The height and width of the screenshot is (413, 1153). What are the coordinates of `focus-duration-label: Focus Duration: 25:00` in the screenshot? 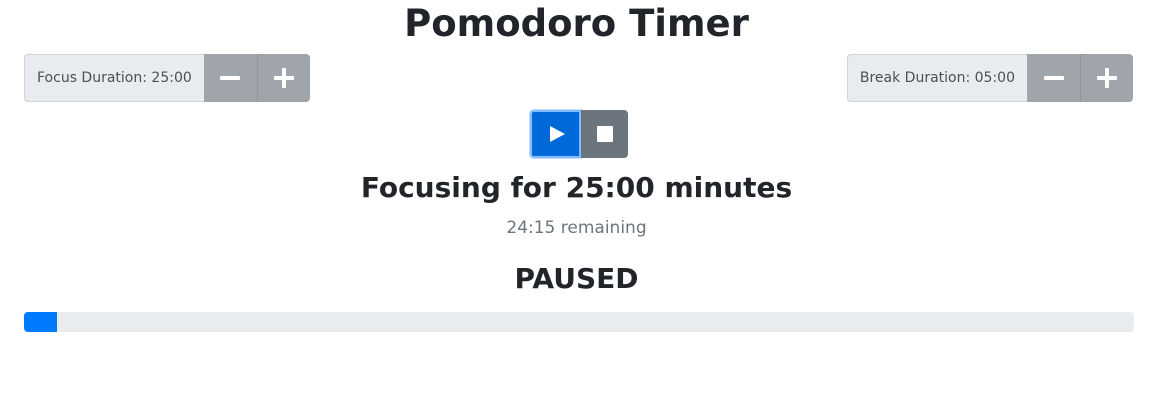 It's located at (114, 78).